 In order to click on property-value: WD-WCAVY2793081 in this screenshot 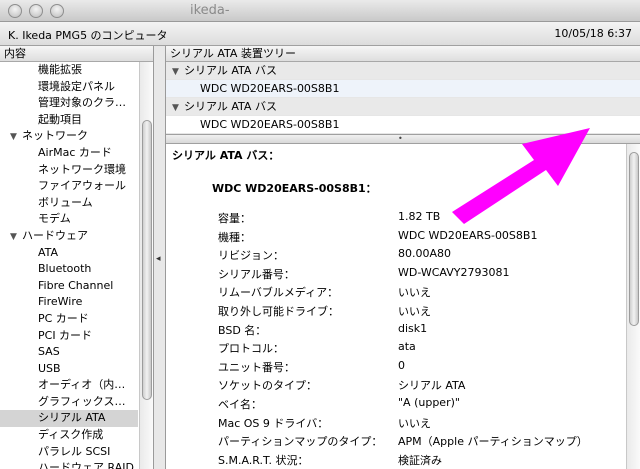, I will do `click(454, 272)`.